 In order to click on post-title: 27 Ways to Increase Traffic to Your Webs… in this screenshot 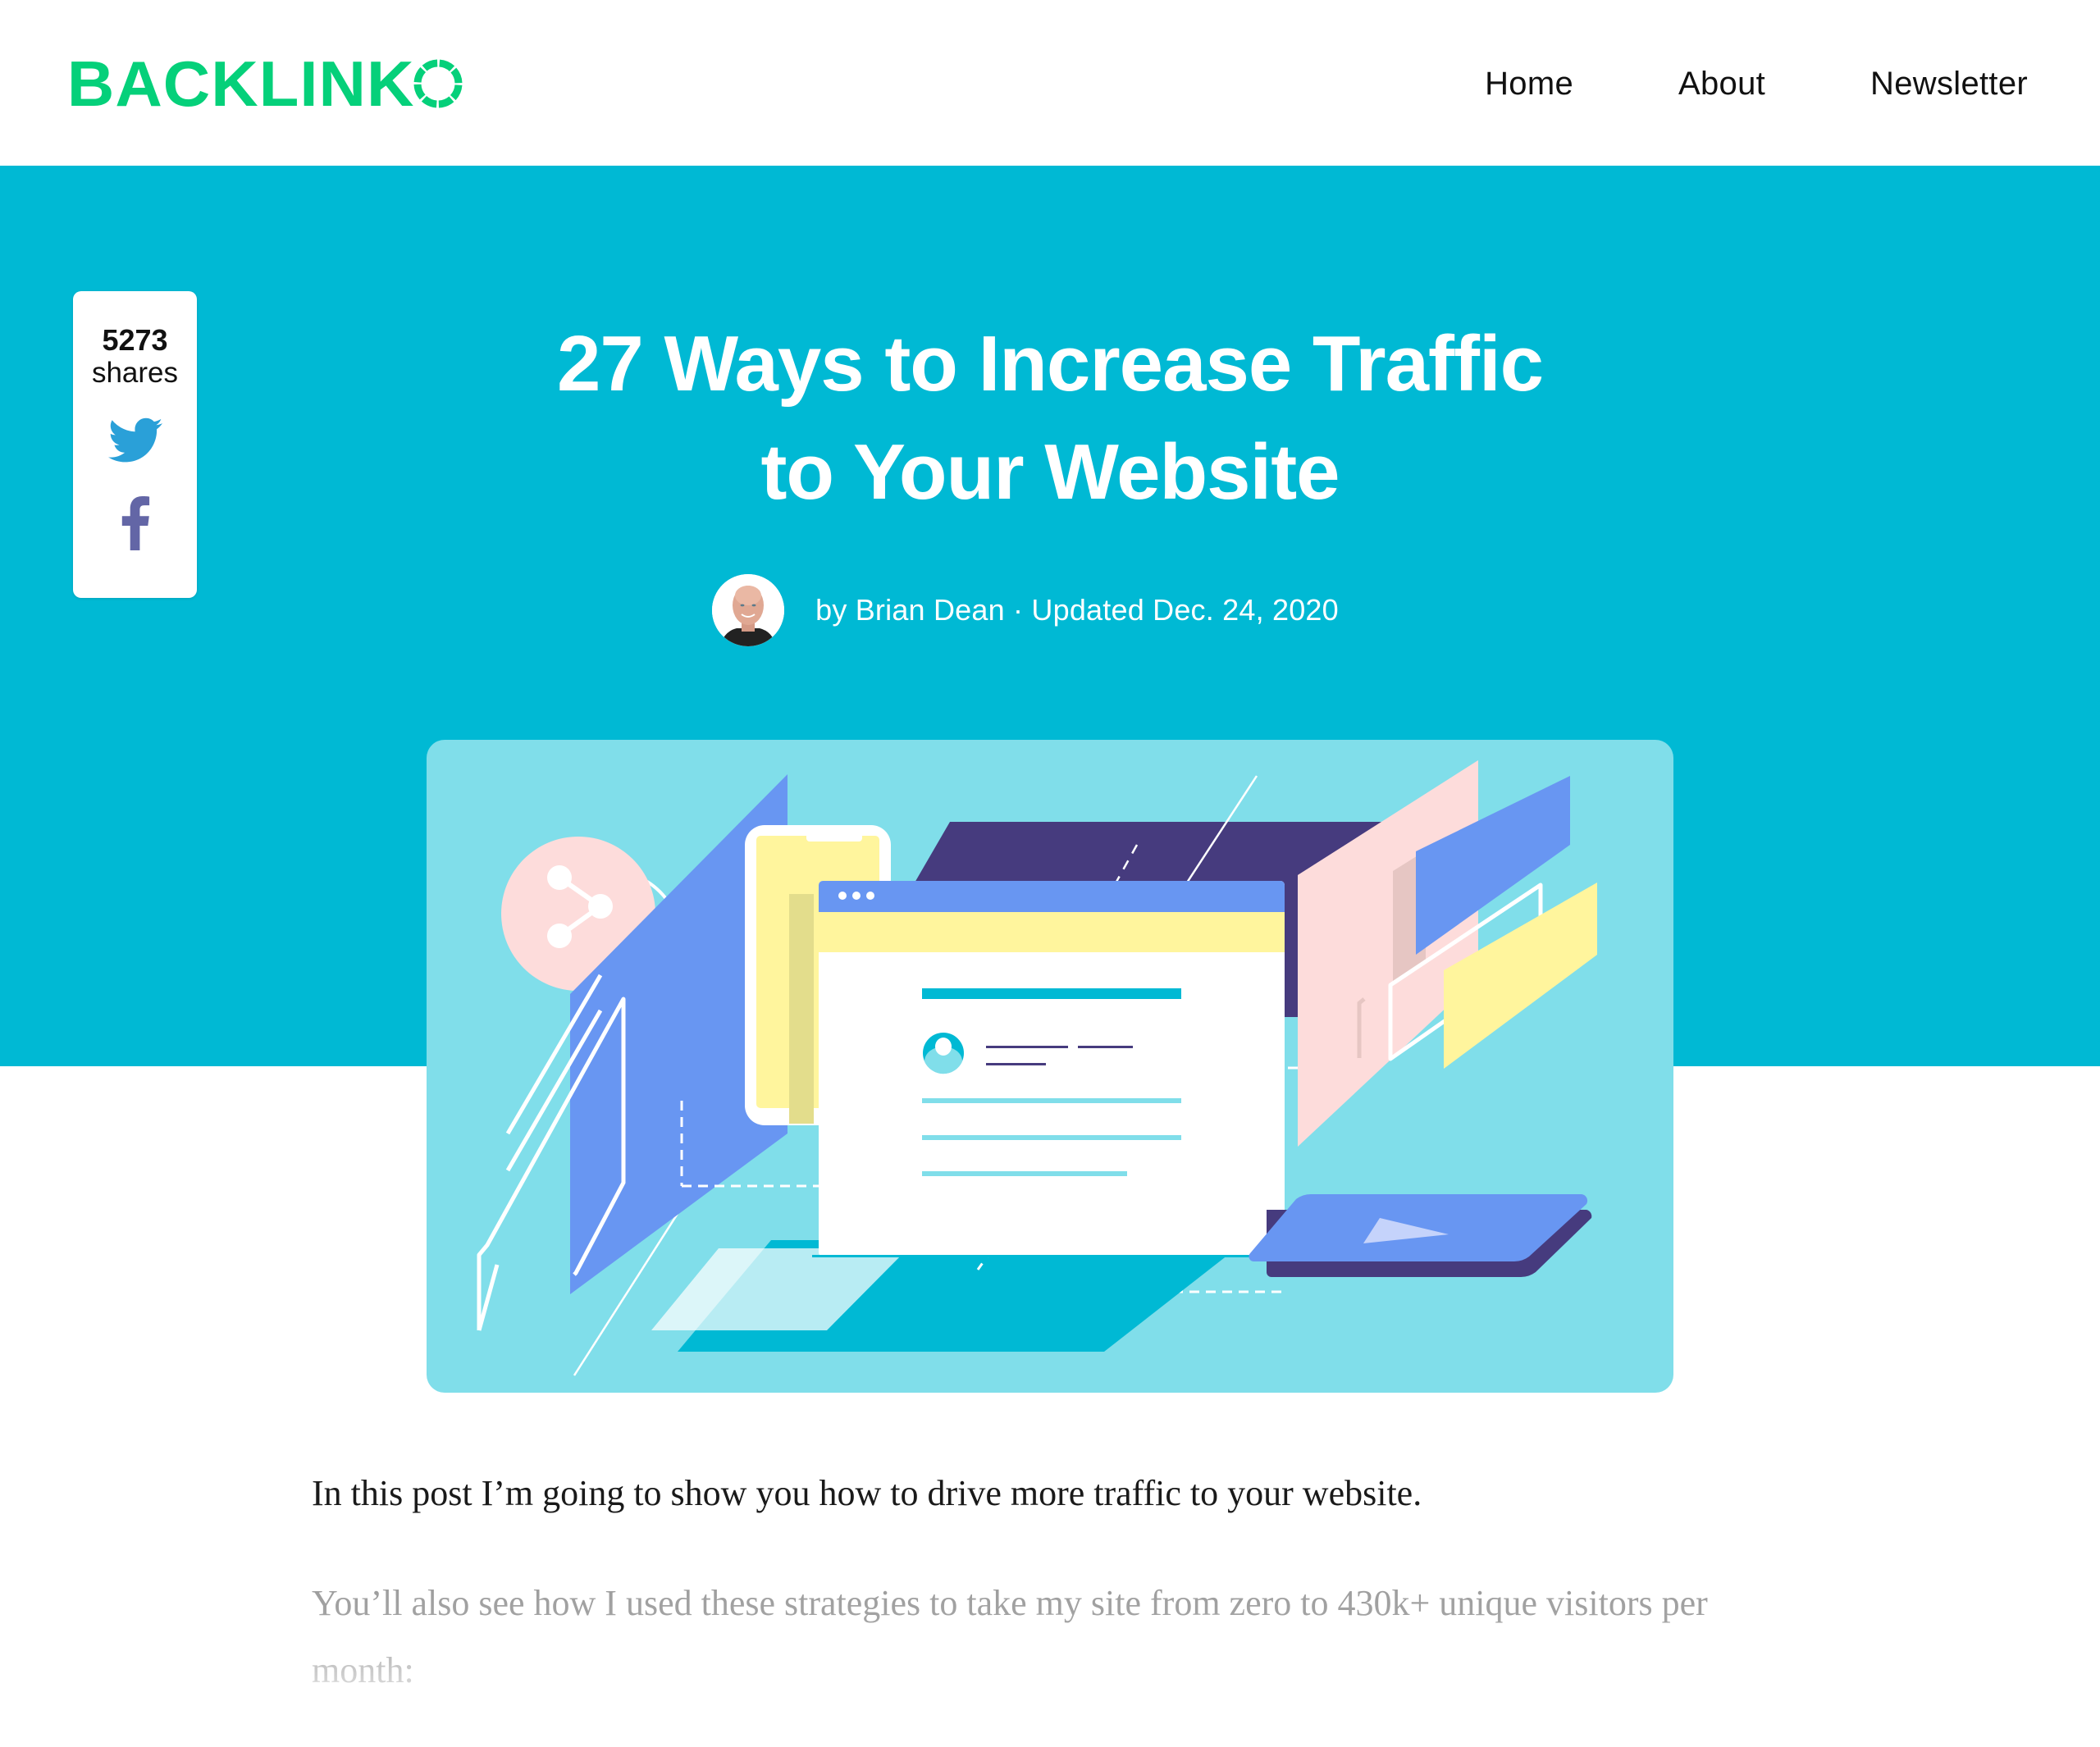, I will do `click(1050, 418)`.